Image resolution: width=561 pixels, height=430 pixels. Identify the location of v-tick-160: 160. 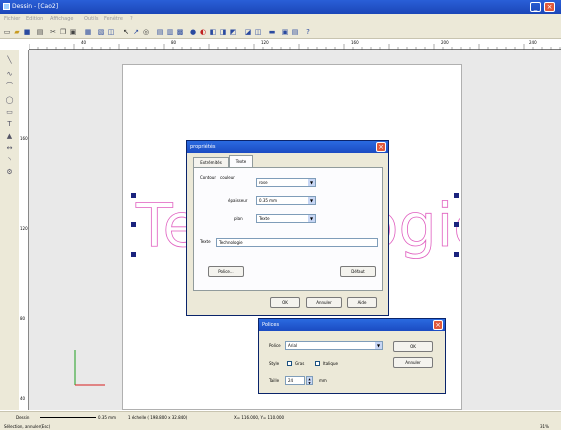
(24, 138).